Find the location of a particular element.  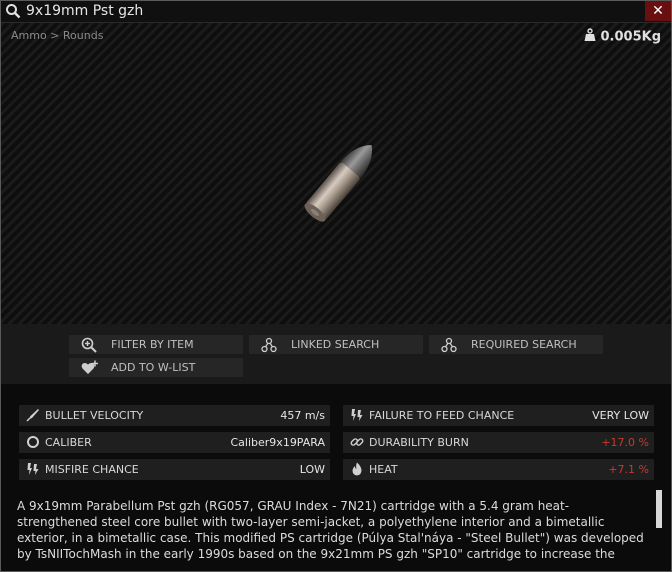

search-icon is located at coordinates (13, 11).